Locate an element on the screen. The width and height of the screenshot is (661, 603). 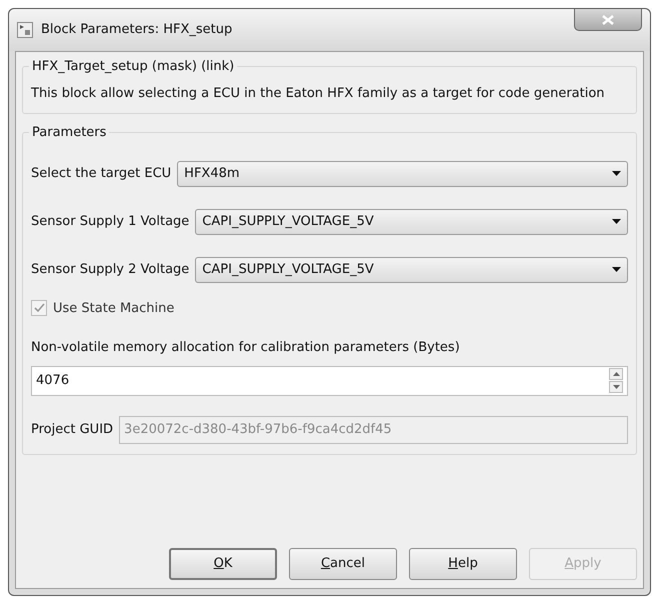
field-label: Project GUID is located at coordinates (72, 429).